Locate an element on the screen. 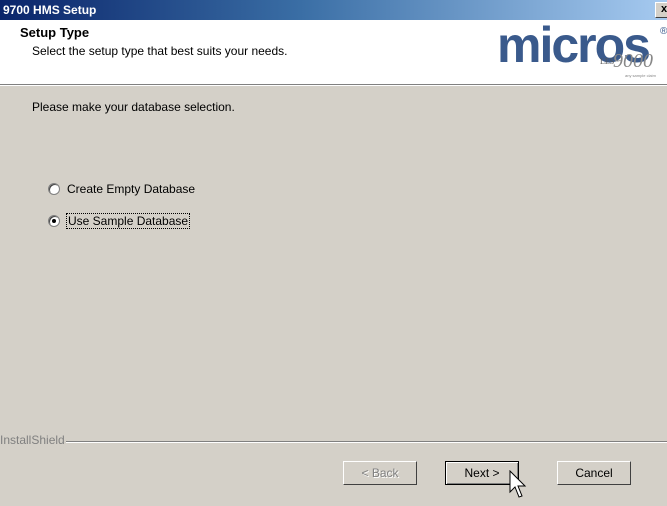 This screenshot has width=667, height=506. cancel-button: Cancel is located at coordinates (594, 473).